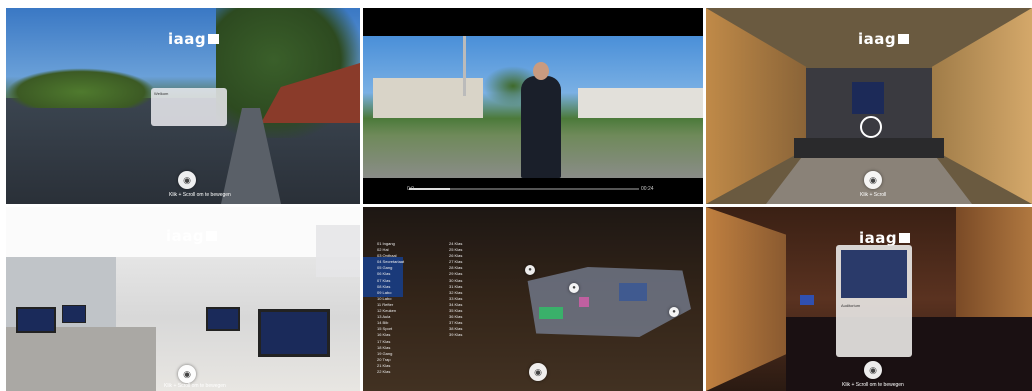 The width and height of the screenshot is (1032, 391). I want to click on wall-left, so click(746, 299).